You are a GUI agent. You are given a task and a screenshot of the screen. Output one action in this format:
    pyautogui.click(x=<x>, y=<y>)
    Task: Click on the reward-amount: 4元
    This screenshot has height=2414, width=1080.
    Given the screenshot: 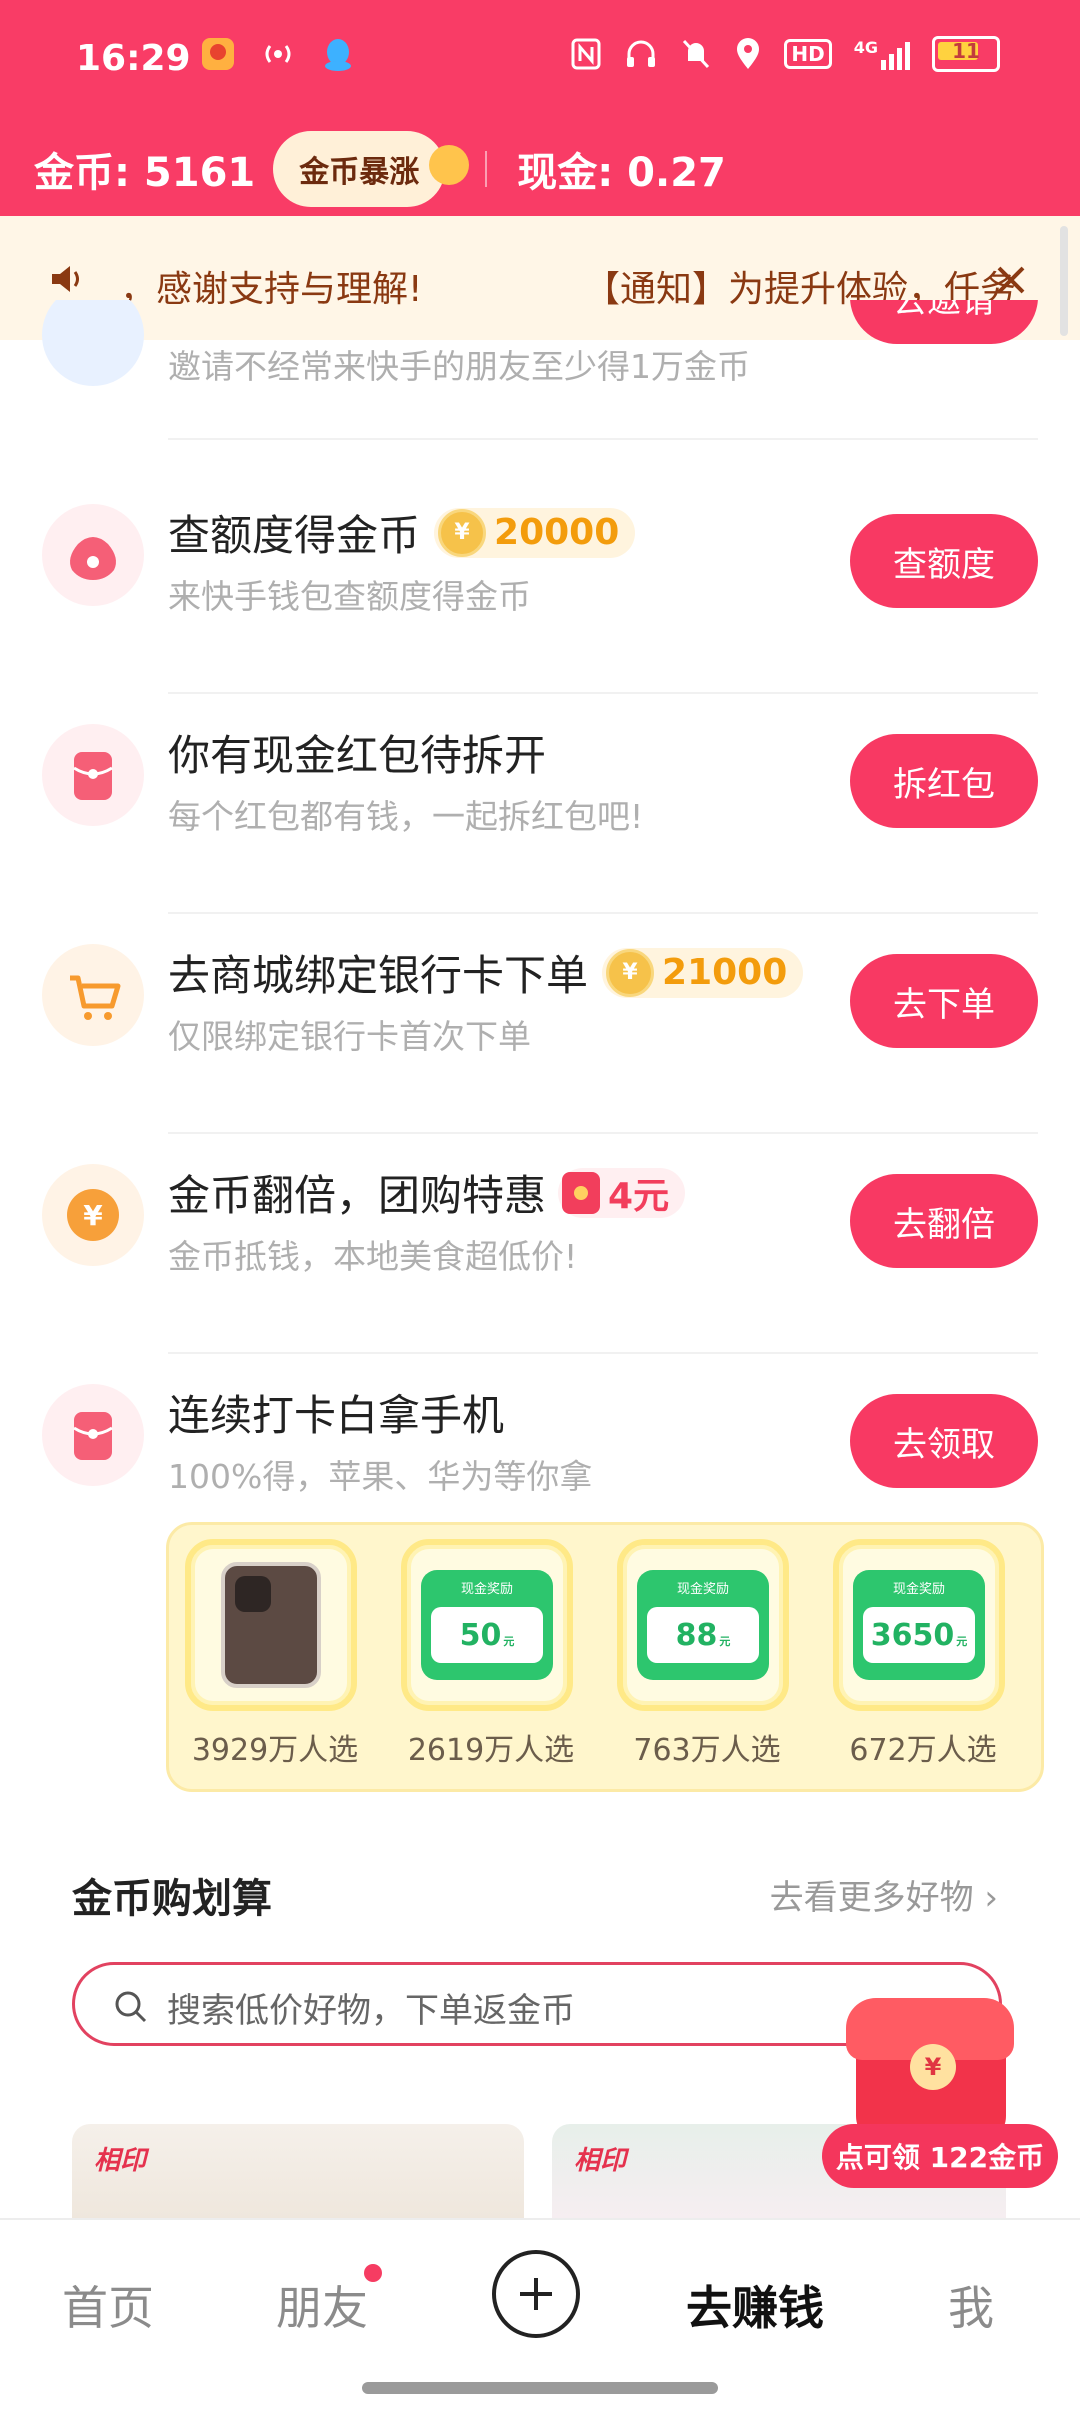 What is the action you would take?
    pyautogui.click(x=639, y=1196)
    